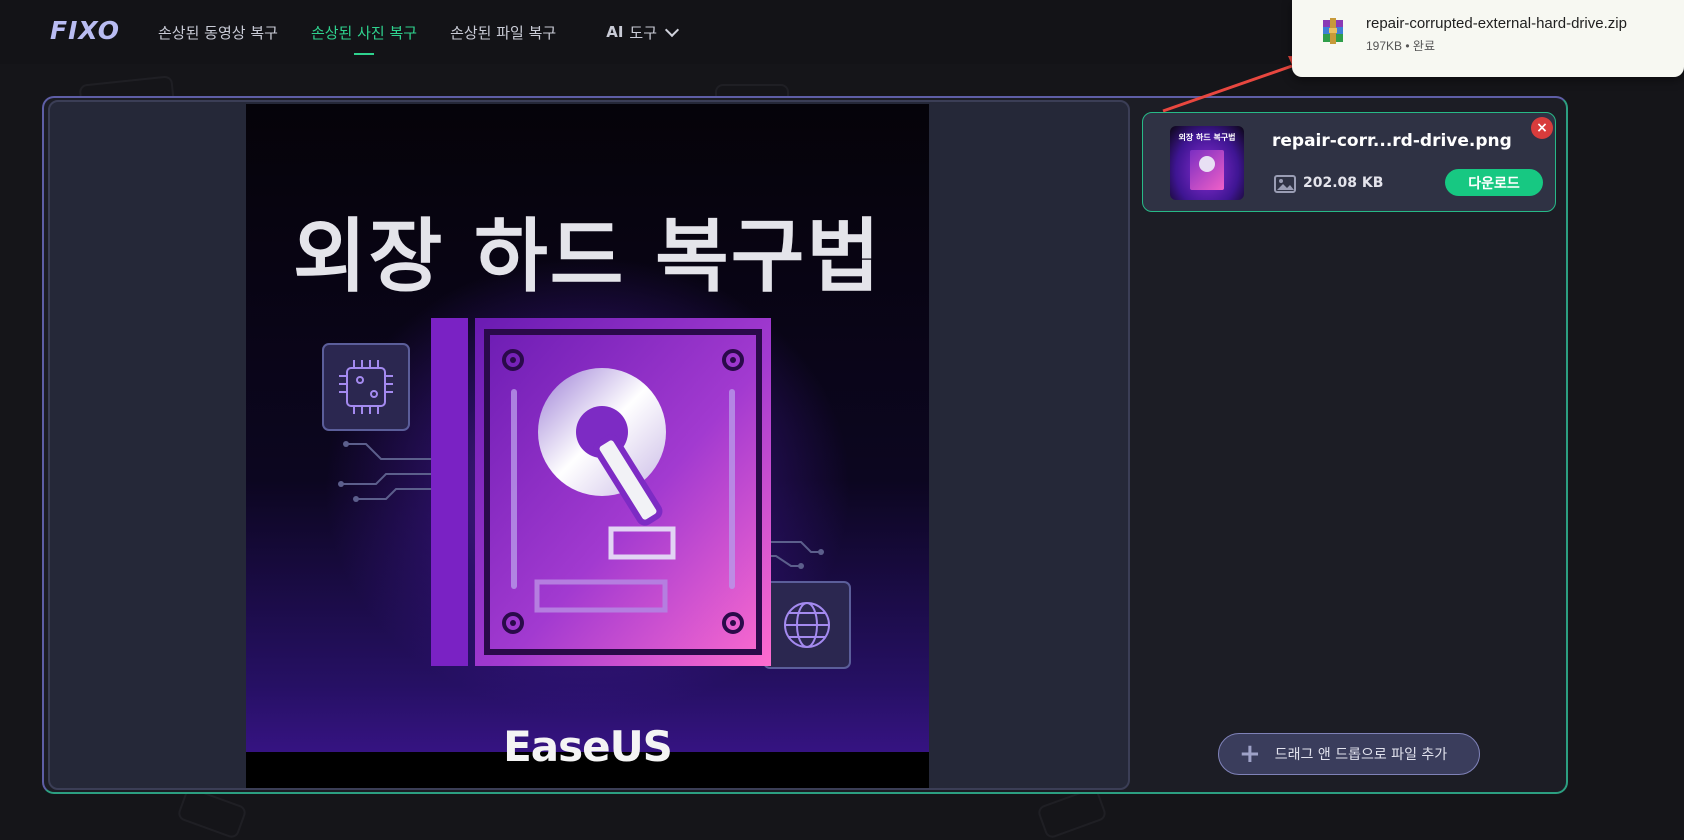 The height and width of the screenshot is (840, 1684). I want to click on add-files-label: 드래그 앤 드롭으로 파일 추가, so click(1361, 755).